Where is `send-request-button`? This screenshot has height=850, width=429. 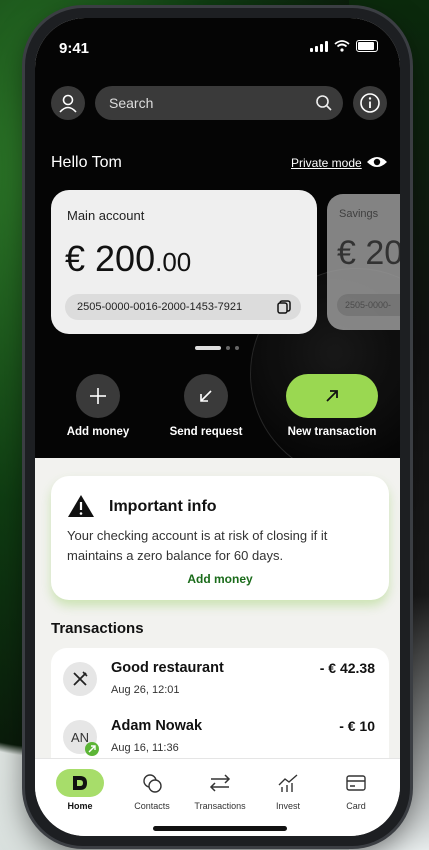 send-request-button is located at coordinates (206, 396).